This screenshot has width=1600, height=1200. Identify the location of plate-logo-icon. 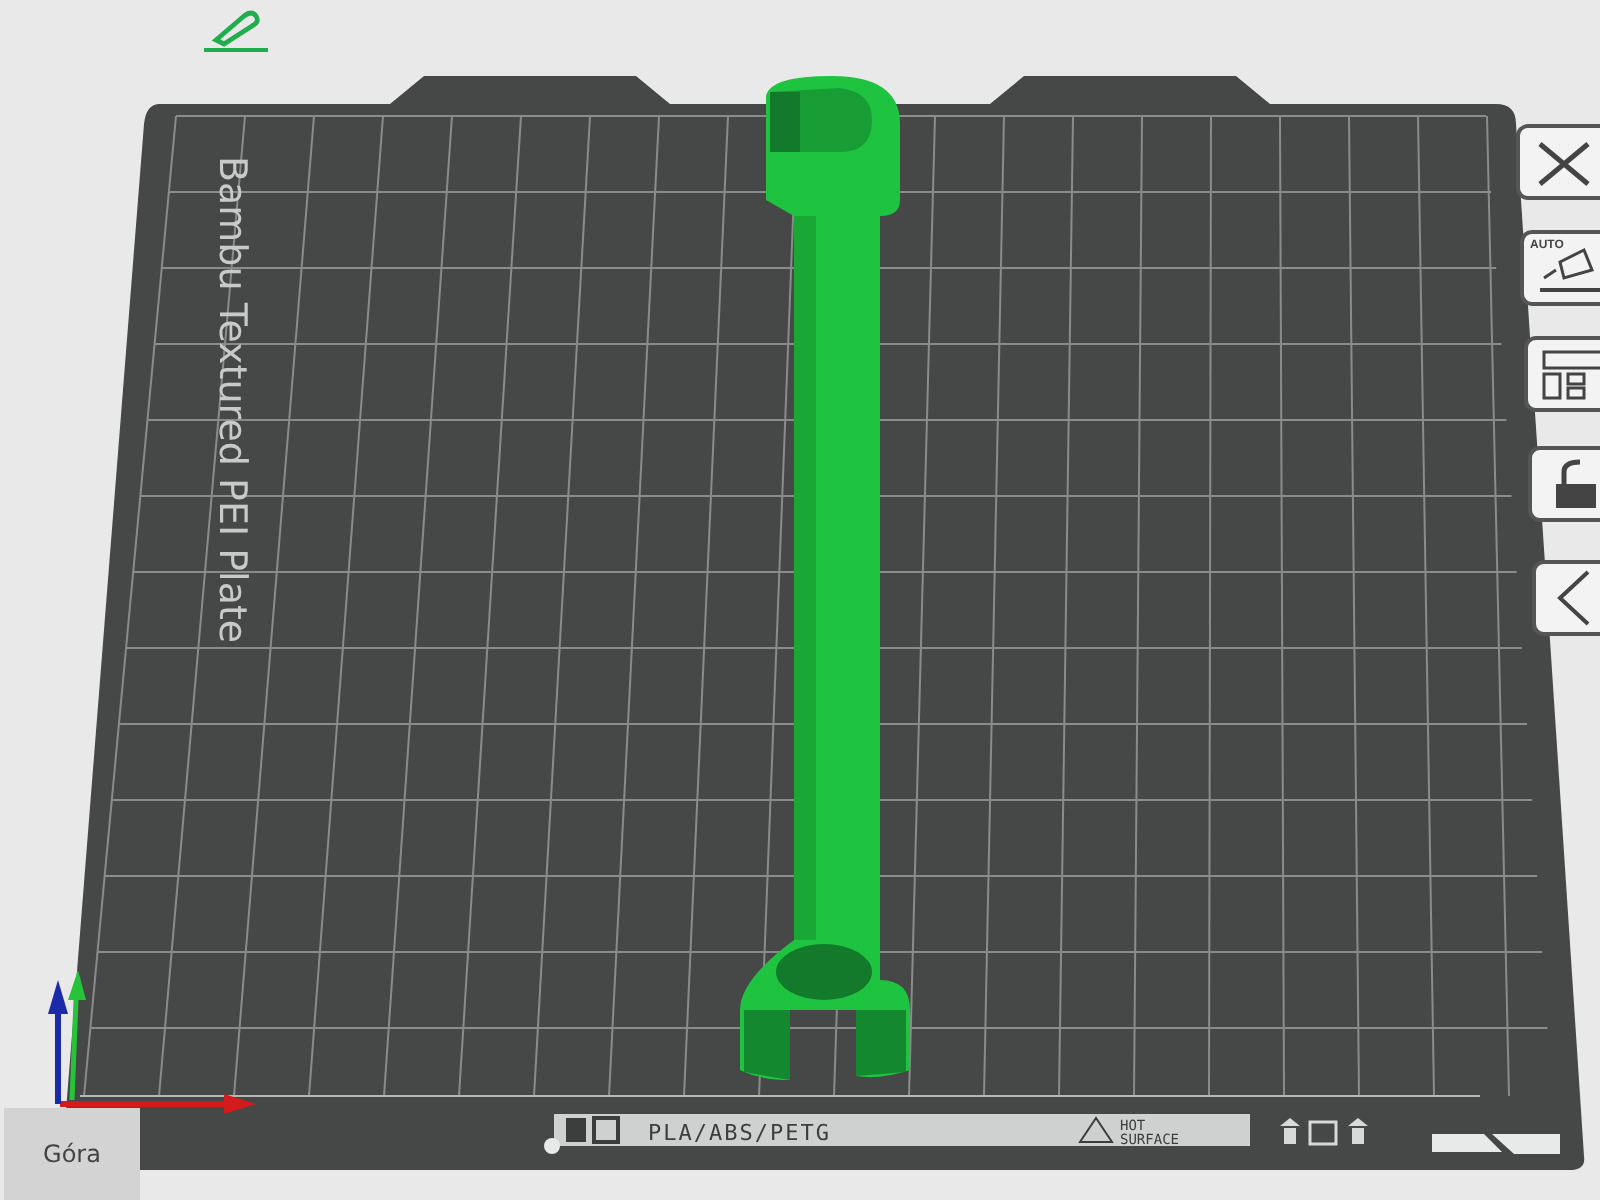
(593, 1130).